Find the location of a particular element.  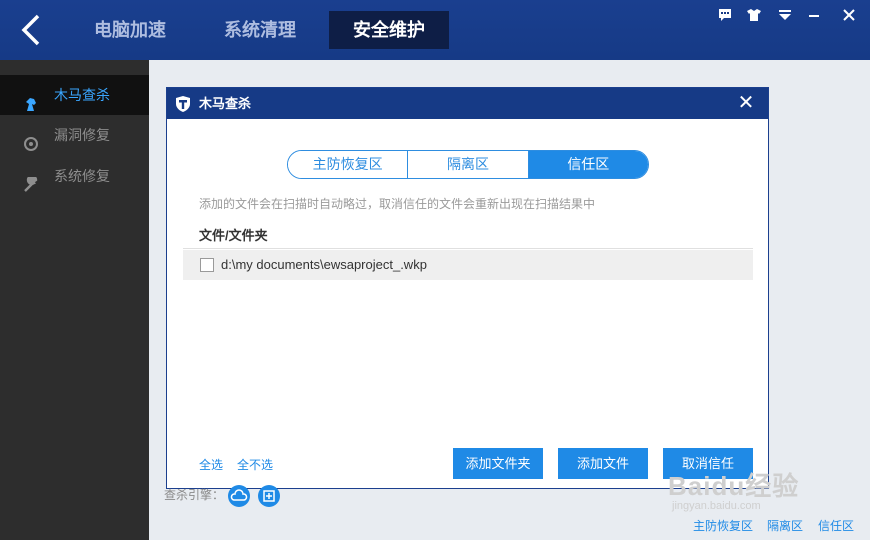

sidebar-item-system-fix: 系统修复 is located at coordinates (74, 176).